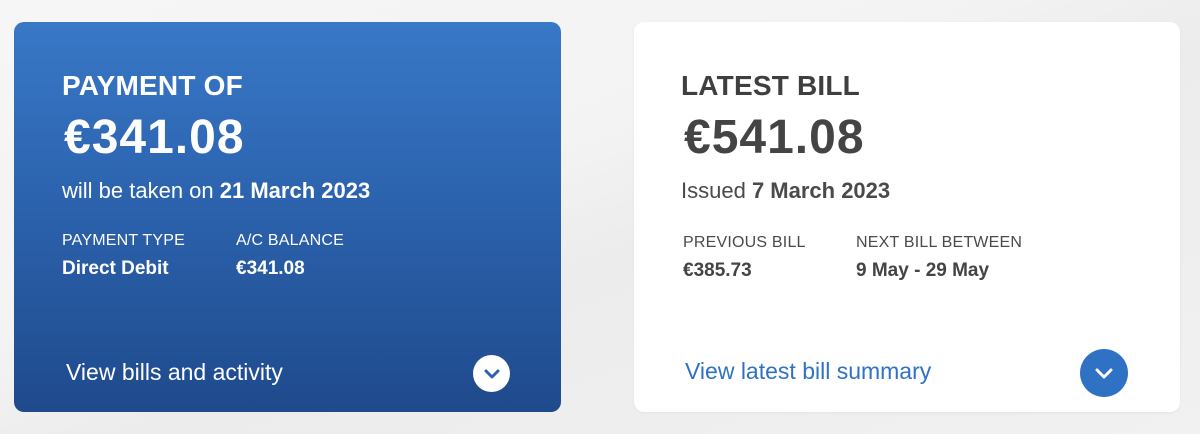 Image resolution: width=1200 pixels, height=434 pixels. I want to click on payment-date-line: will be taken on 21 March 2023, so click(216, 191).